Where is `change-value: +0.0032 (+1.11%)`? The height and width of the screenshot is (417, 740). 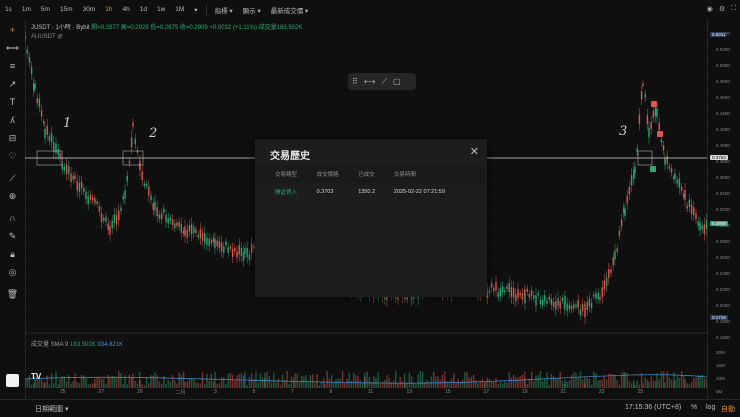
change-value: +0.0032 (+1.11%) is located at coordinates (233, 28).